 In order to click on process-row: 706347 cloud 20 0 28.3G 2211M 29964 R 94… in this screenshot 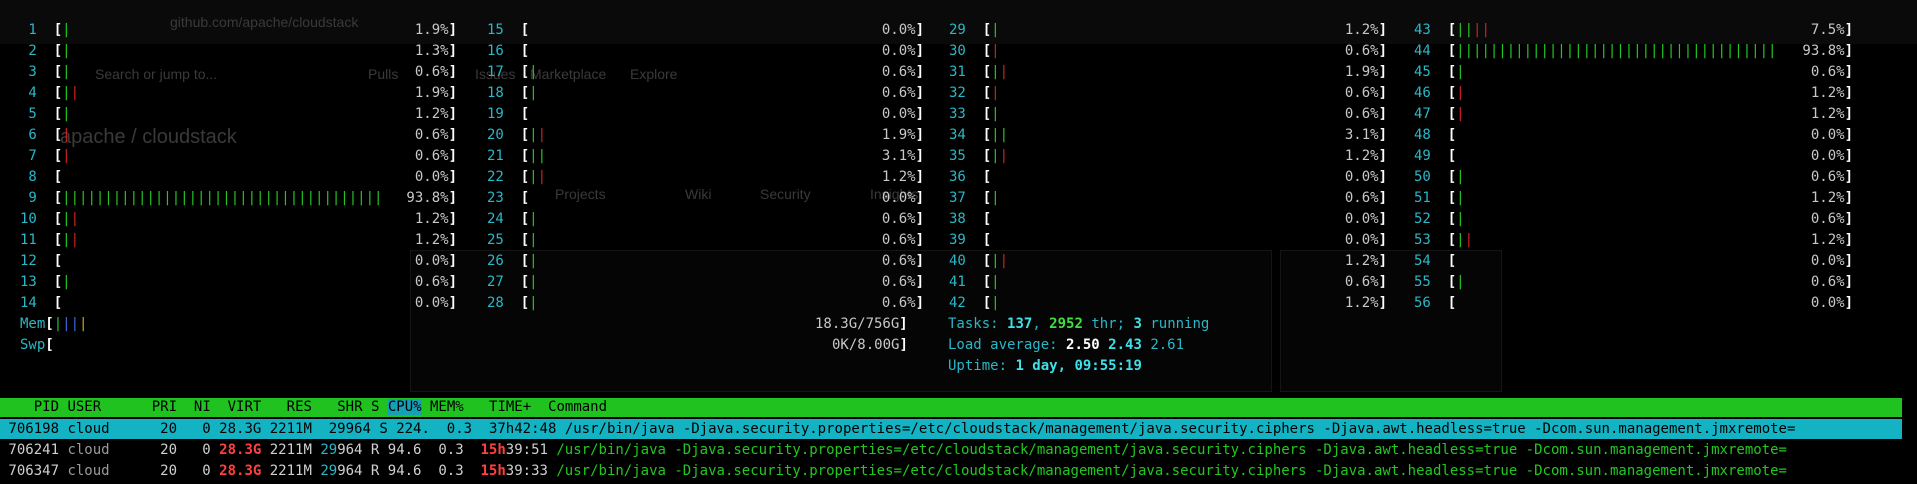, I will do `click(951, 471)`.